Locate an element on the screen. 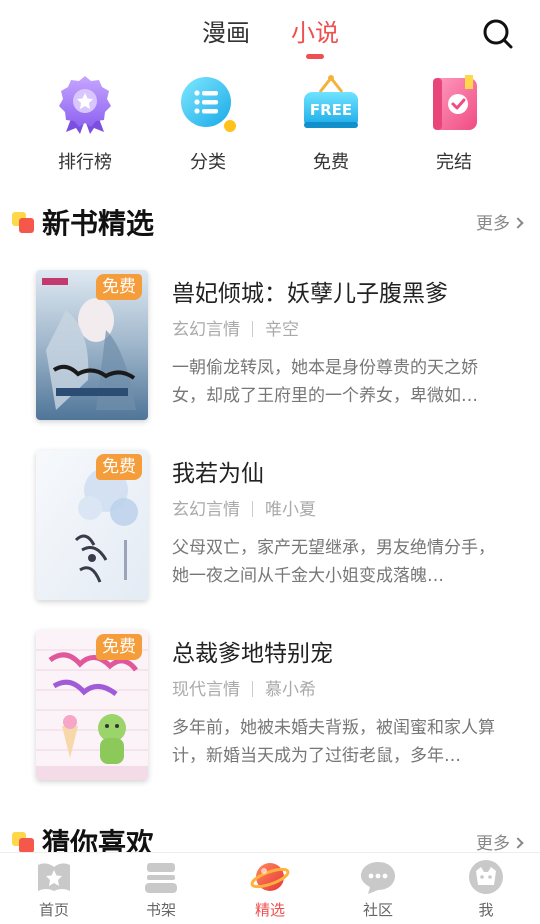 The width and height of the screenshot is (540, 924). quick-entry-label: 免费 is located at coordinates (331, 162).